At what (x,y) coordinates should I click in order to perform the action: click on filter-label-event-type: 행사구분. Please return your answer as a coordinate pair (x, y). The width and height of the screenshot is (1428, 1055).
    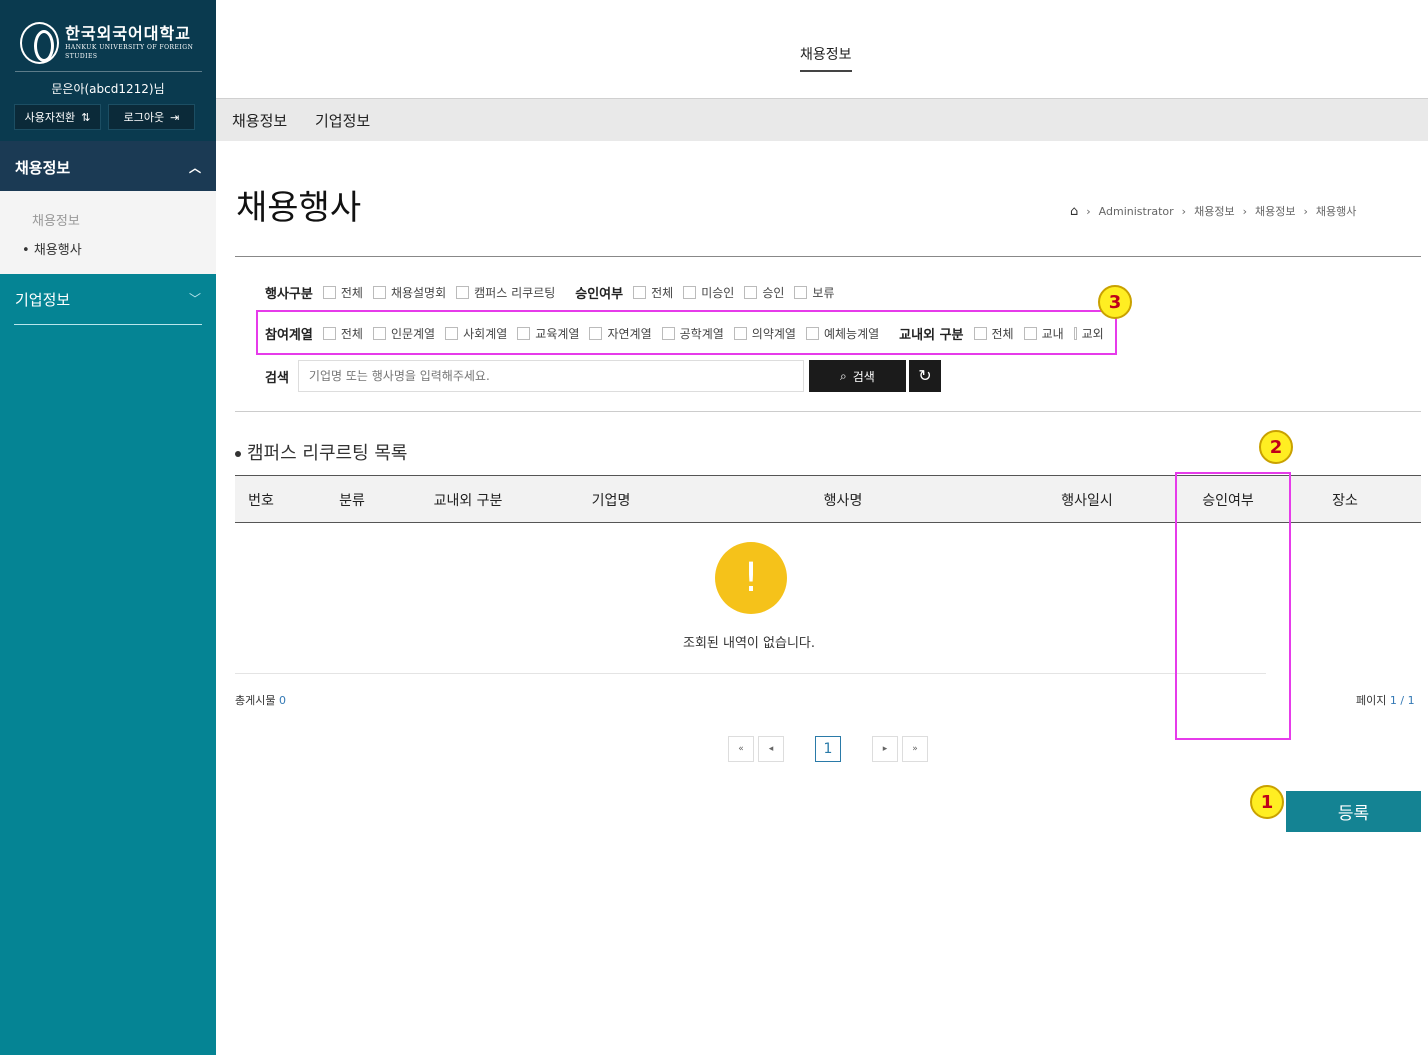
    Looking at the image, I should click on (289, 294).